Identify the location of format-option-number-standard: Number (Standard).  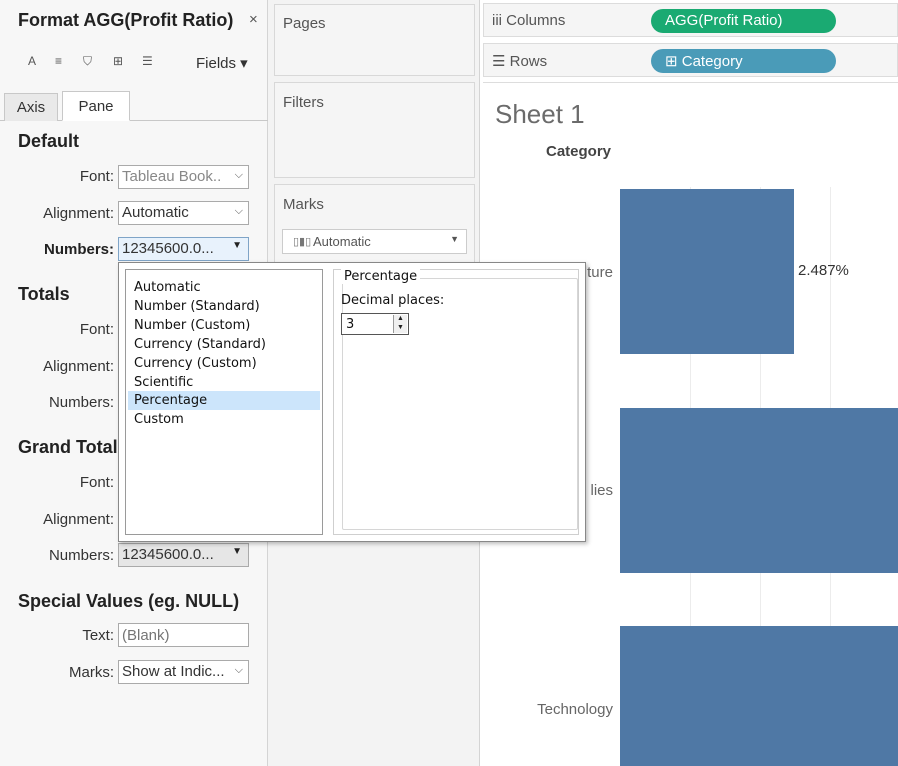
(224, 306).